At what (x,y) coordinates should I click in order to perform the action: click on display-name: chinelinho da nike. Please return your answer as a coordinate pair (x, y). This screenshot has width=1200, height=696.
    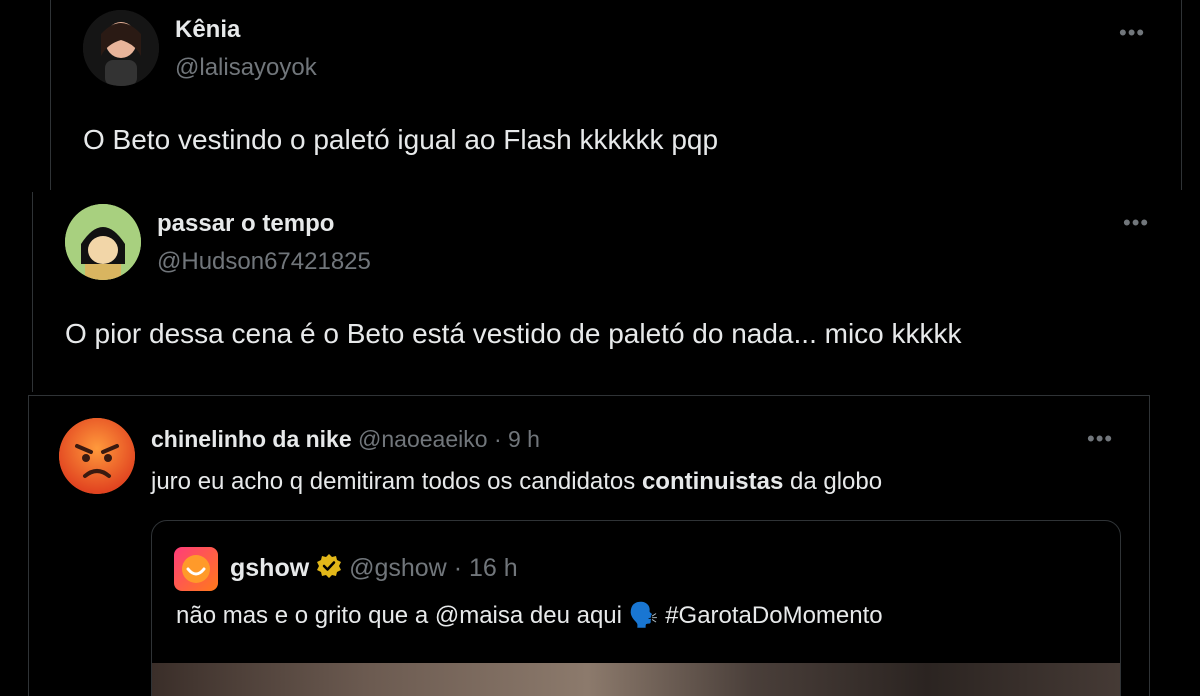
    Looking at the image, I should click on (251, 439).